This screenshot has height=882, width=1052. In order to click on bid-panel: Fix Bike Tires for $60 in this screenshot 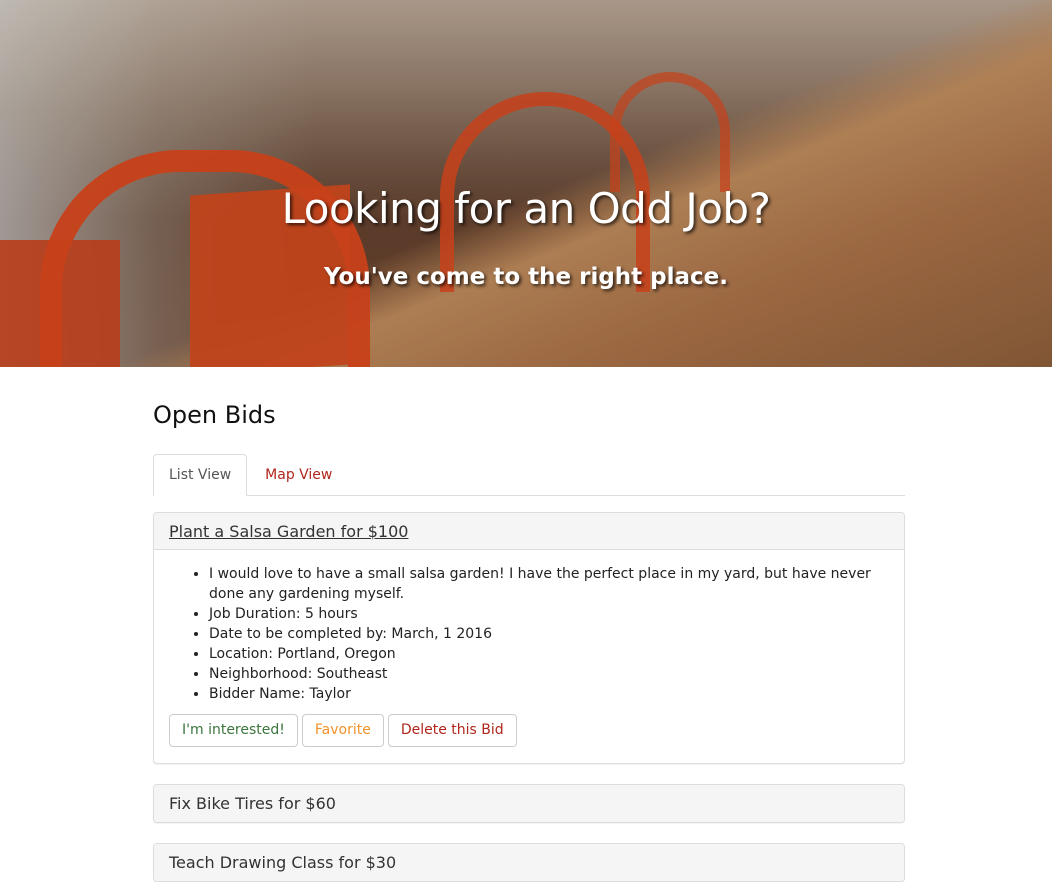, I will do `click(529, 803)`.